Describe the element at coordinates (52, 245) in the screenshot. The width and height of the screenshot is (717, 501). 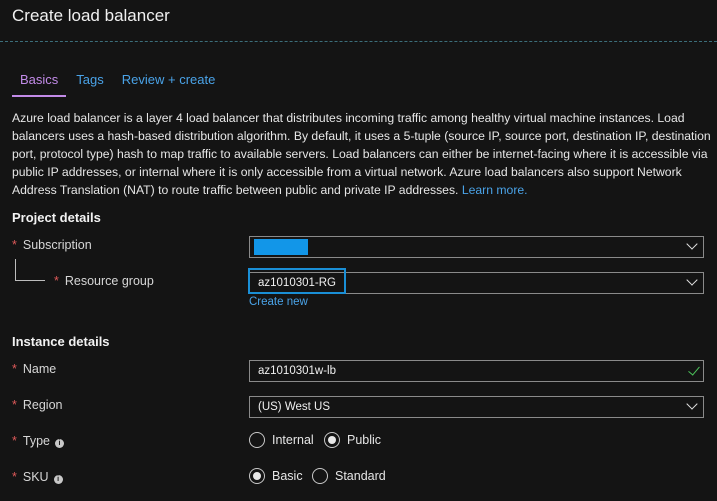
I see `subscription-label: * Subscription` at that location.